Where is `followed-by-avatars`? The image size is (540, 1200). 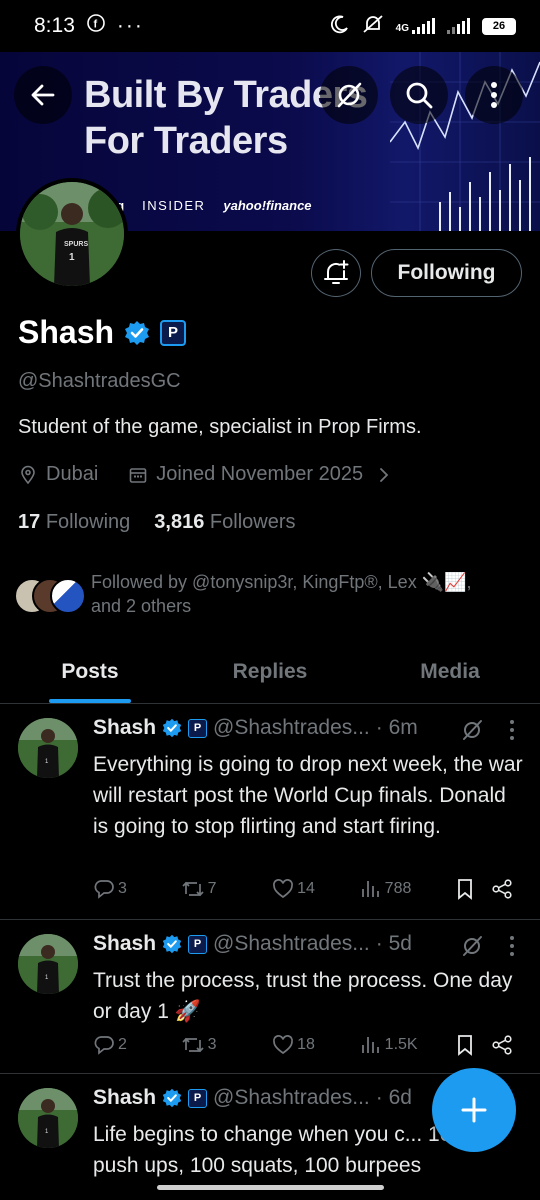 followed-by-avatars is located at coordinates (51, 596).